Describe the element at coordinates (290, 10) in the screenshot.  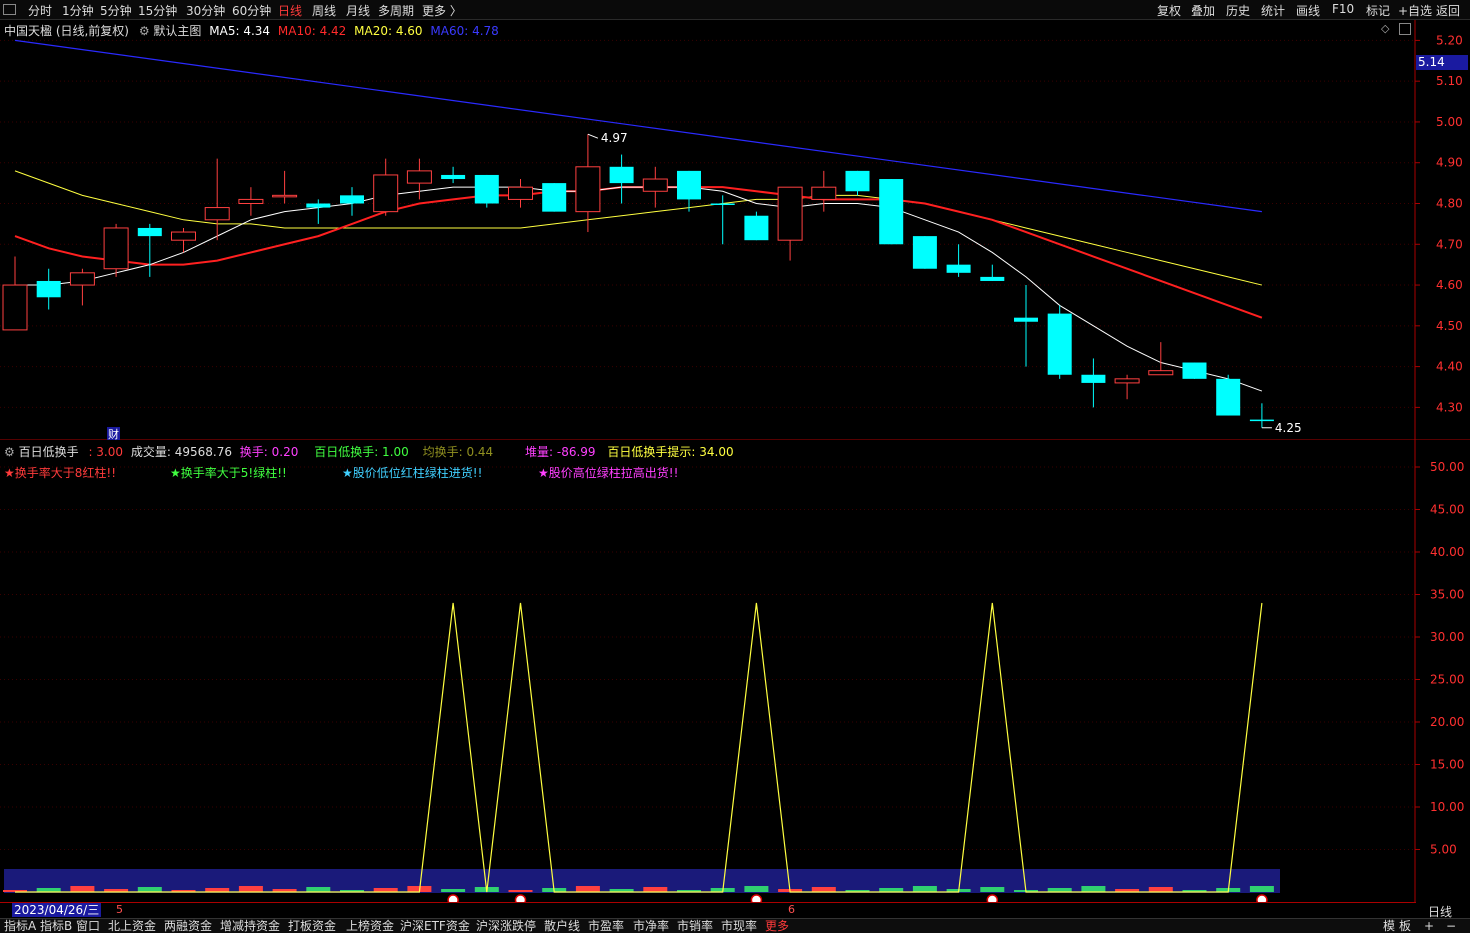
I see `period-tab-6: 日线` at that location.